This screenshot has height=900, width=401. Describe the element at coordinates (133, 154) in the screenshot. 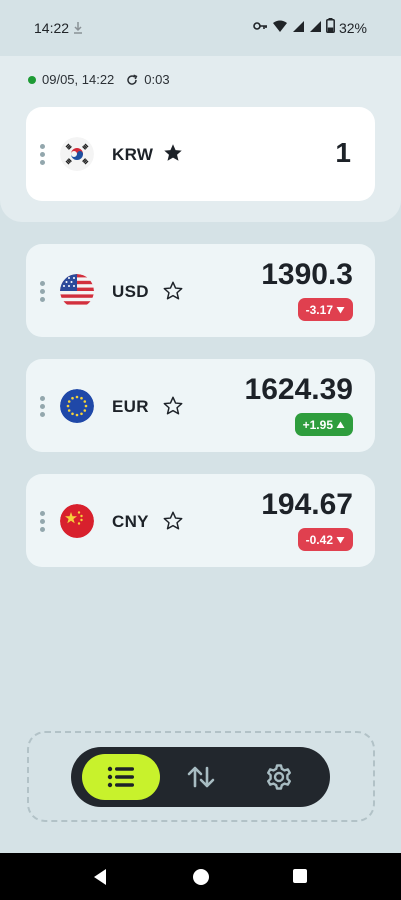

I see `currency-code: KRW` at that location.